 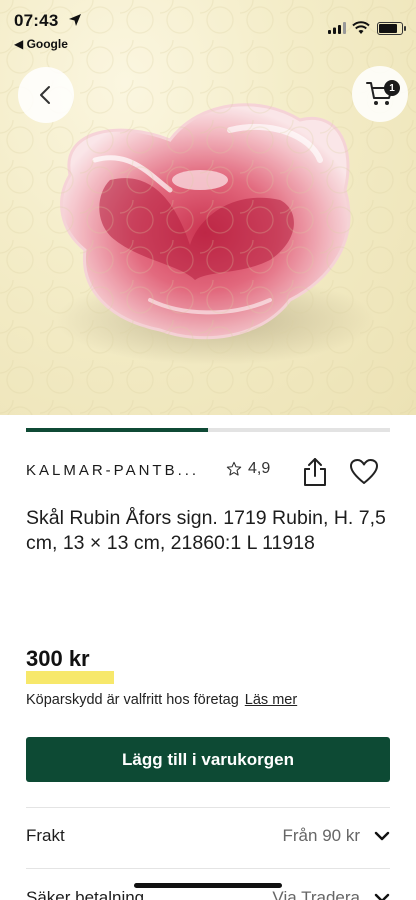 I want to click on share-button, so click(x=315, y=472).